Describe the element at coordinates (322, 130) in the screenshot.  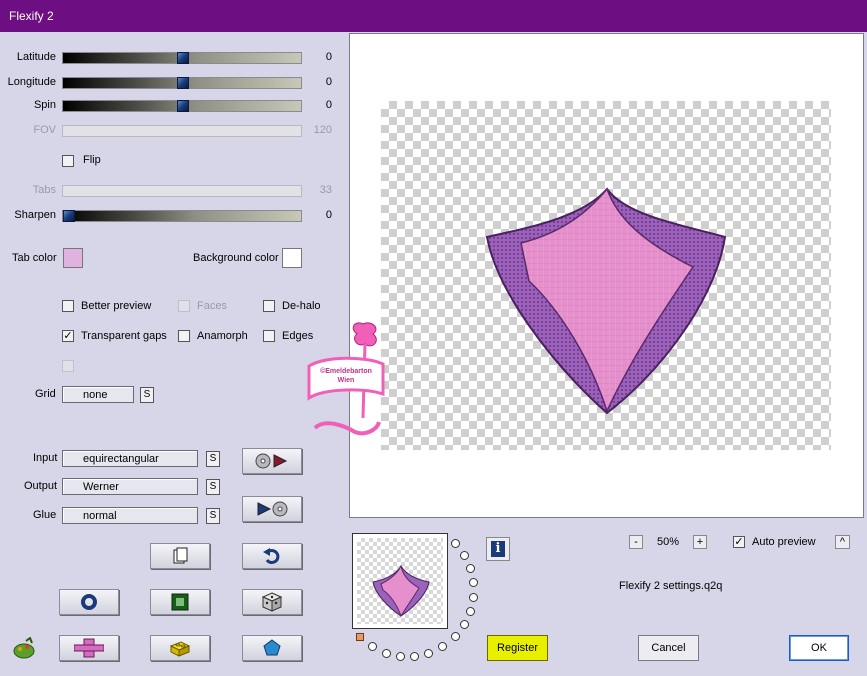
I see `fov-value: 120` at that location.